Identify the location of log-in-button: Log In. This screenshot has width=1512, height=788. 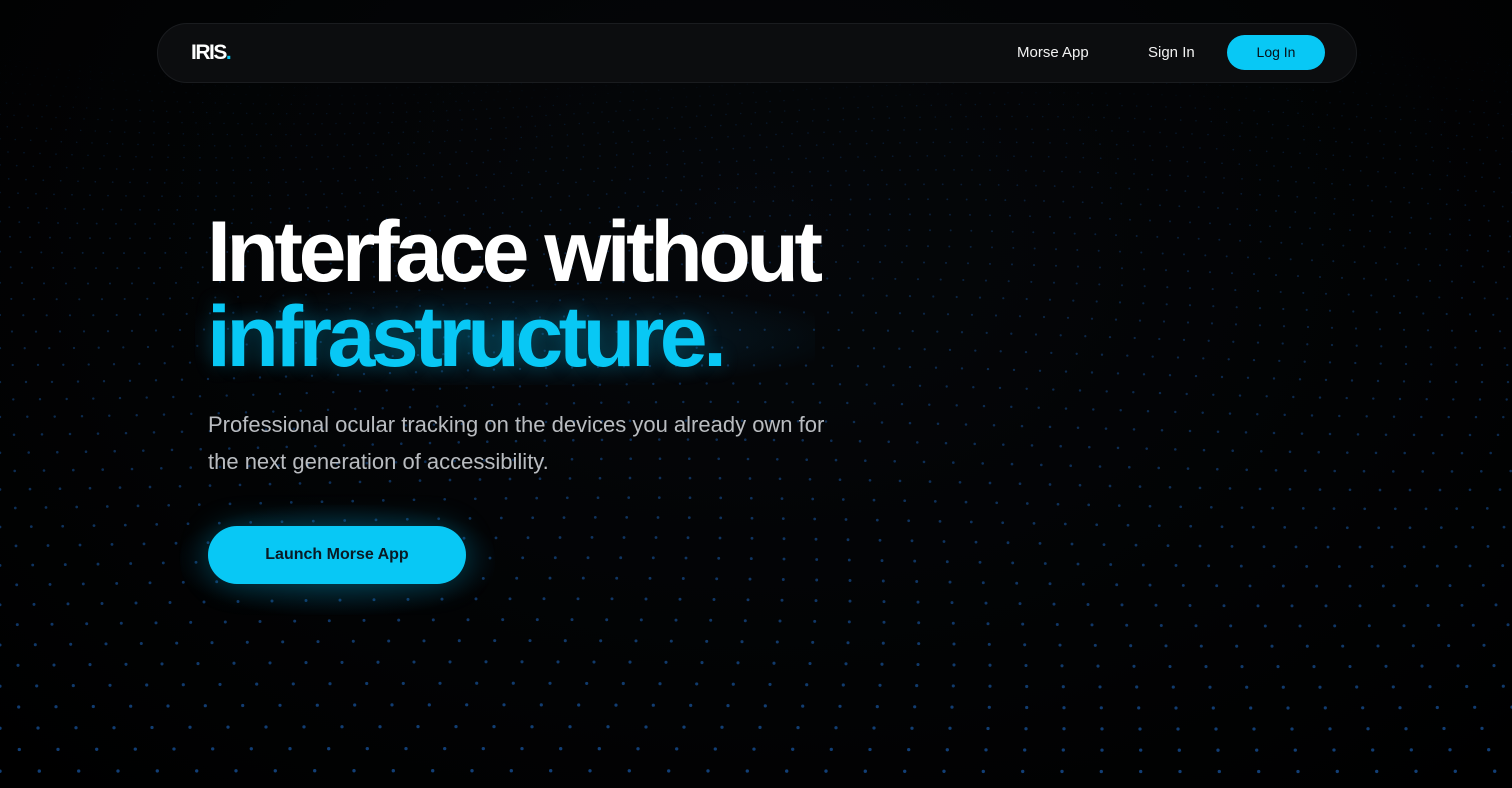
(1276, 52).